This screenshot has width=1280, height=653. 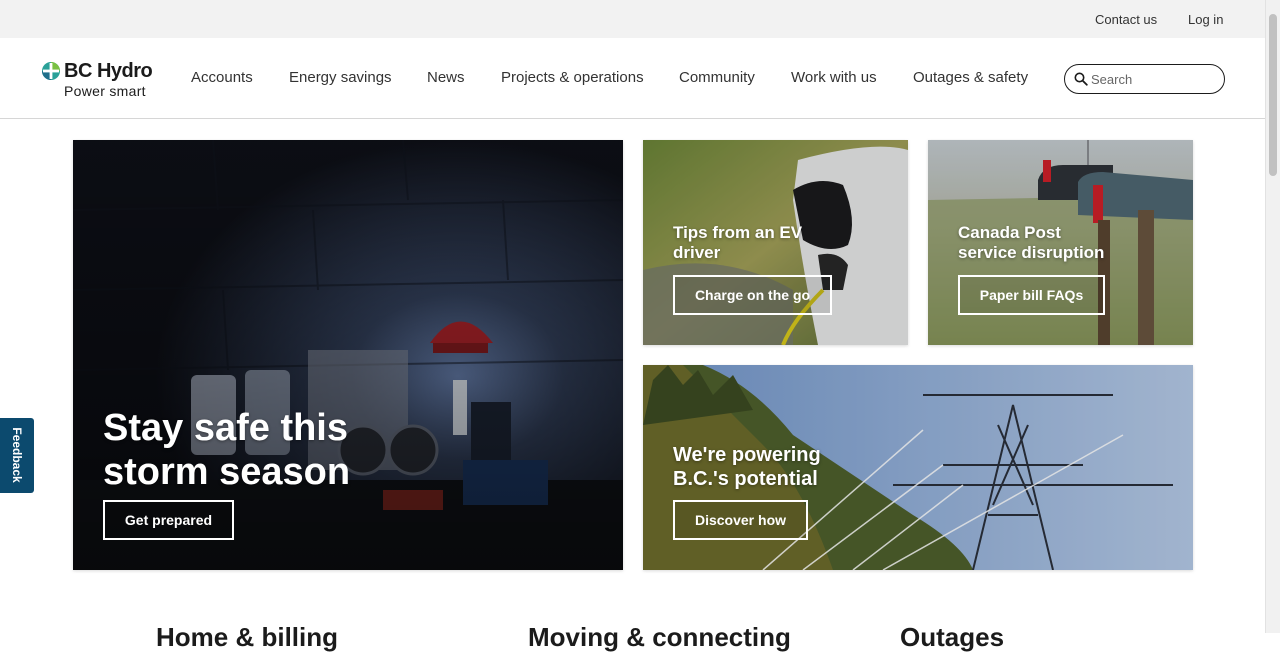 I want to click on storm-card-title: Stay safe this storm season, so click(x=227, y=450).